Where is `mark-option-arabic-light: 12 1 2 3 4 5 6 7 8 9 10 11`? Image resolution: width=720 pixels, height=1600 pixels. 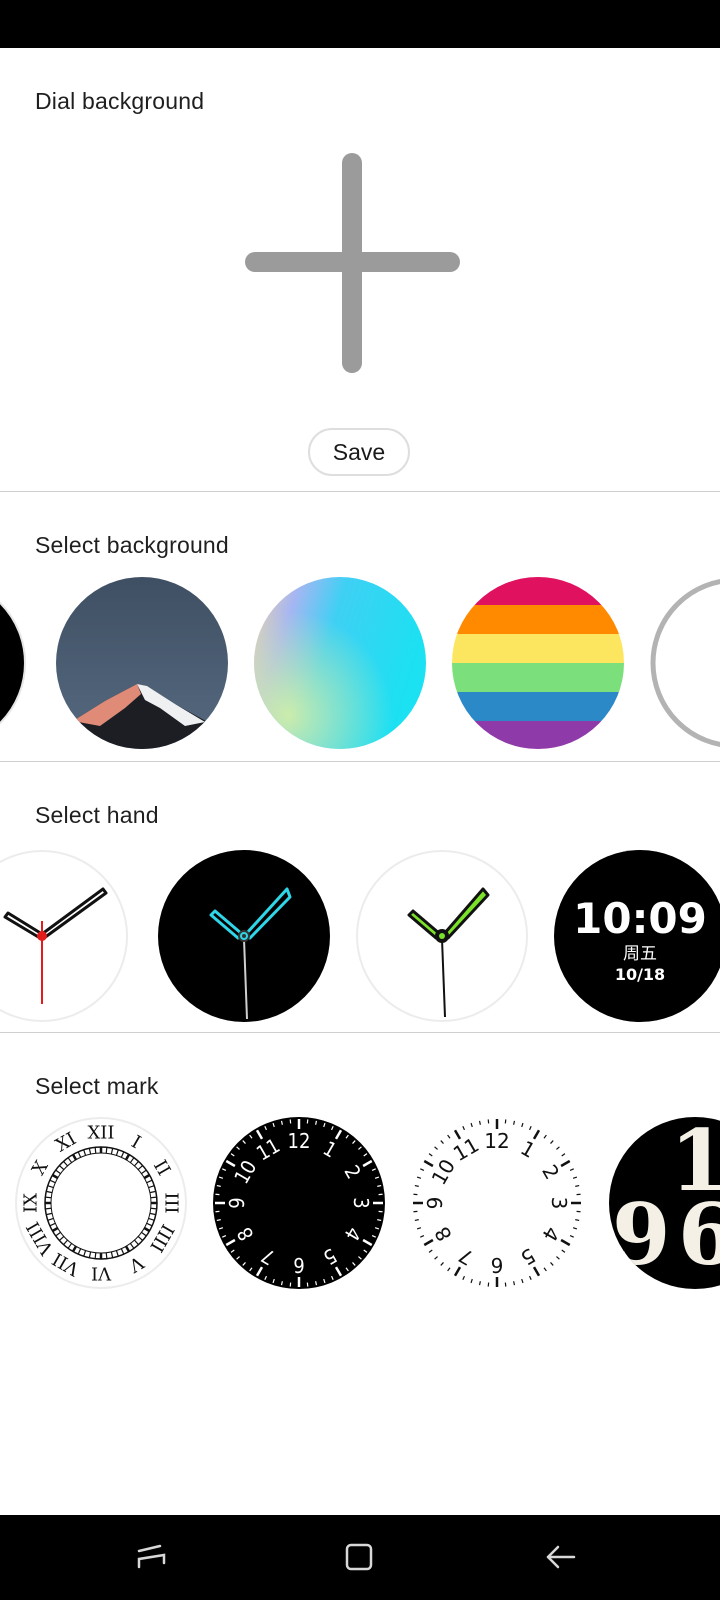 mark-option-arabic-light: 12 1 2 3 4 5 6 7 8 9 10 11 is located at coordinates (497, 1203).